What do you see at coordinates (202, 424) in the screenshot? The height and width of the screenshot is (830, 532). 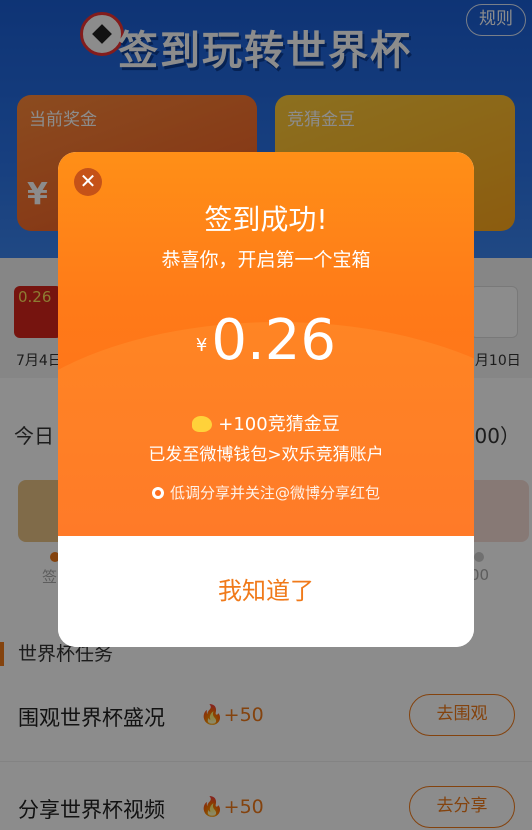 I see `gold-bean-icon` at bounding box center [202, 424].